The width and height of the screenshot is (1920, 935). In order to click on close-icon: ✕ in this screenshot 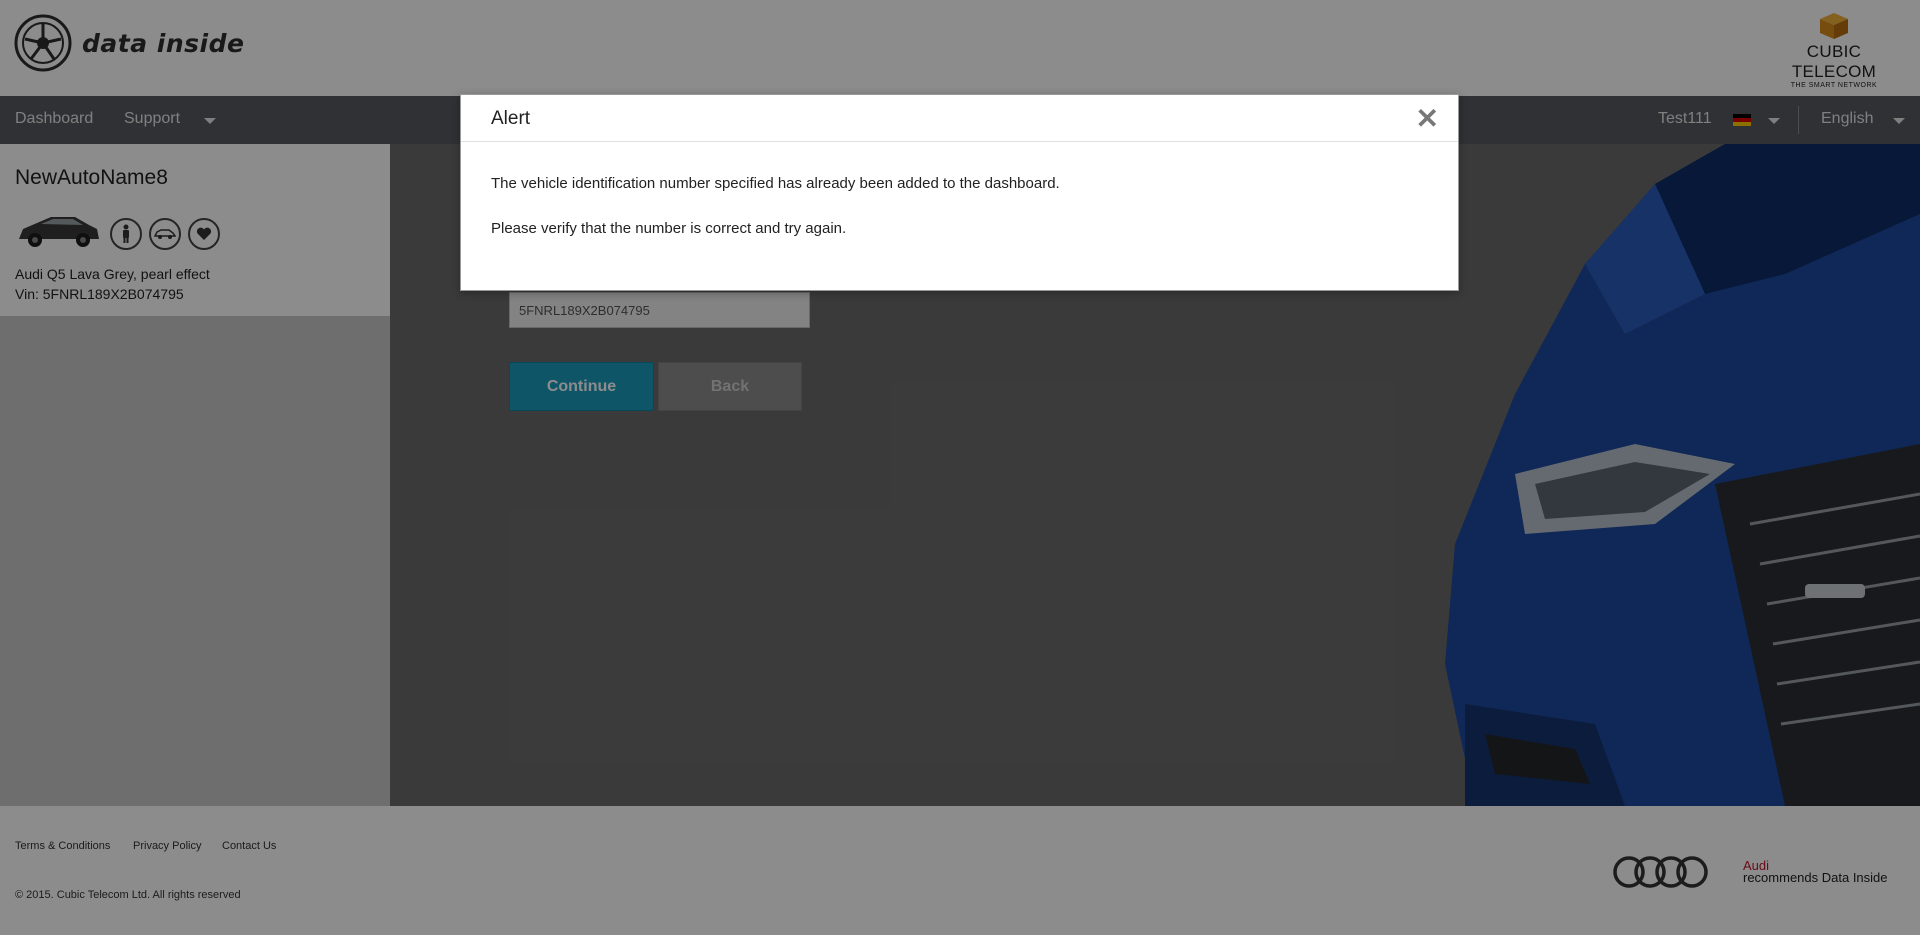, I will do `click(1427, 119)`.